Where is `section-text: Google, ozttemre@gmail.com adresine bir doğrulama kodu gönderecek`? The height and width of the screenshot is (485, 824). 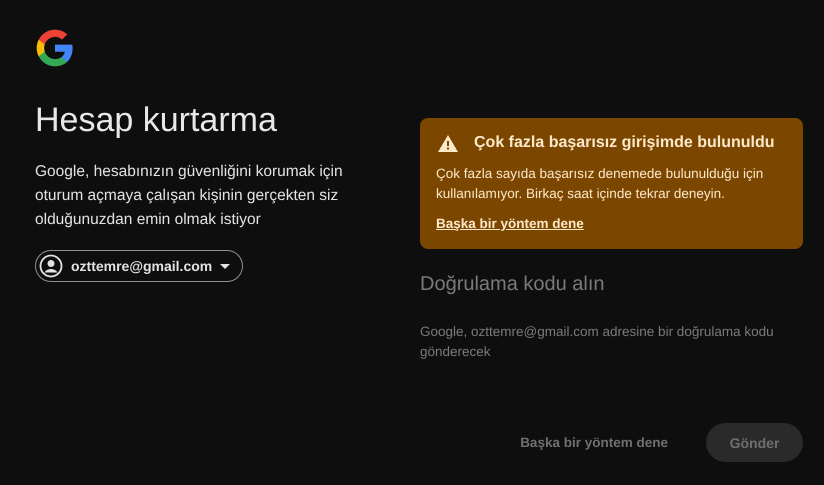 section-text: Google, ozttemre@gmail.com adresine bir doğrulama kodu gönderecek is located at coordinates (597, 342).